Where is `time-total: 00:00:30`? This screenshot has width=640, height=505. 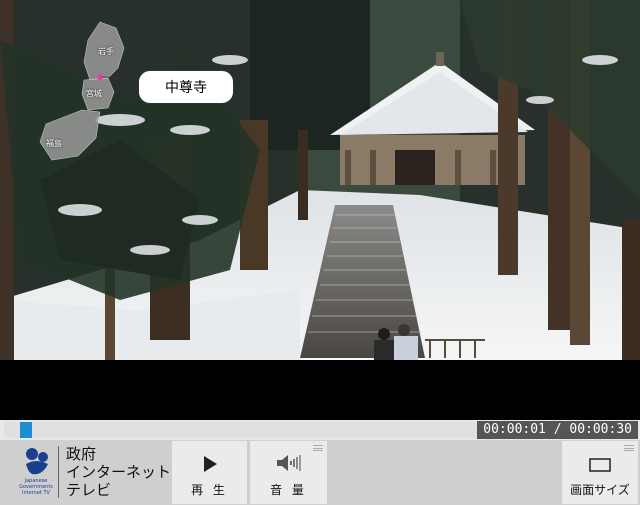 time-total: 00:00:30 is located at coordinates (600, 429).